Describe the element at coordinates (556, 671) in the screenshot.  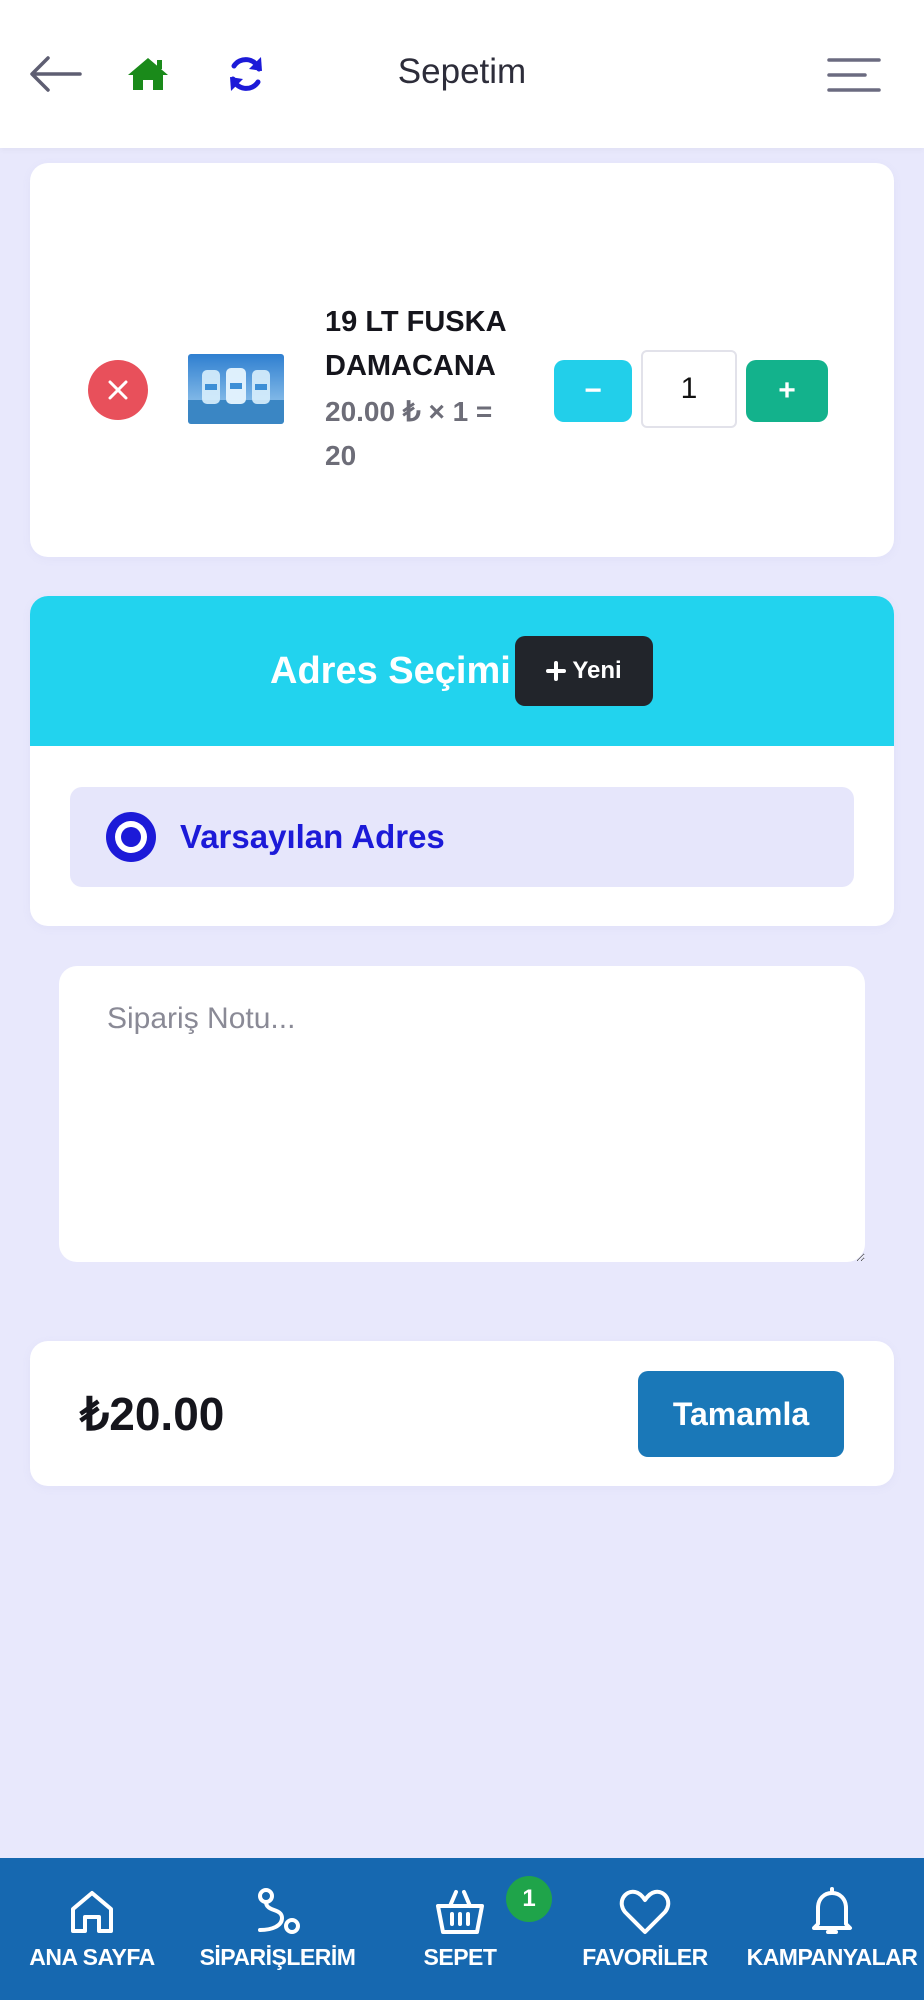
I see `plus-icon` at that location.